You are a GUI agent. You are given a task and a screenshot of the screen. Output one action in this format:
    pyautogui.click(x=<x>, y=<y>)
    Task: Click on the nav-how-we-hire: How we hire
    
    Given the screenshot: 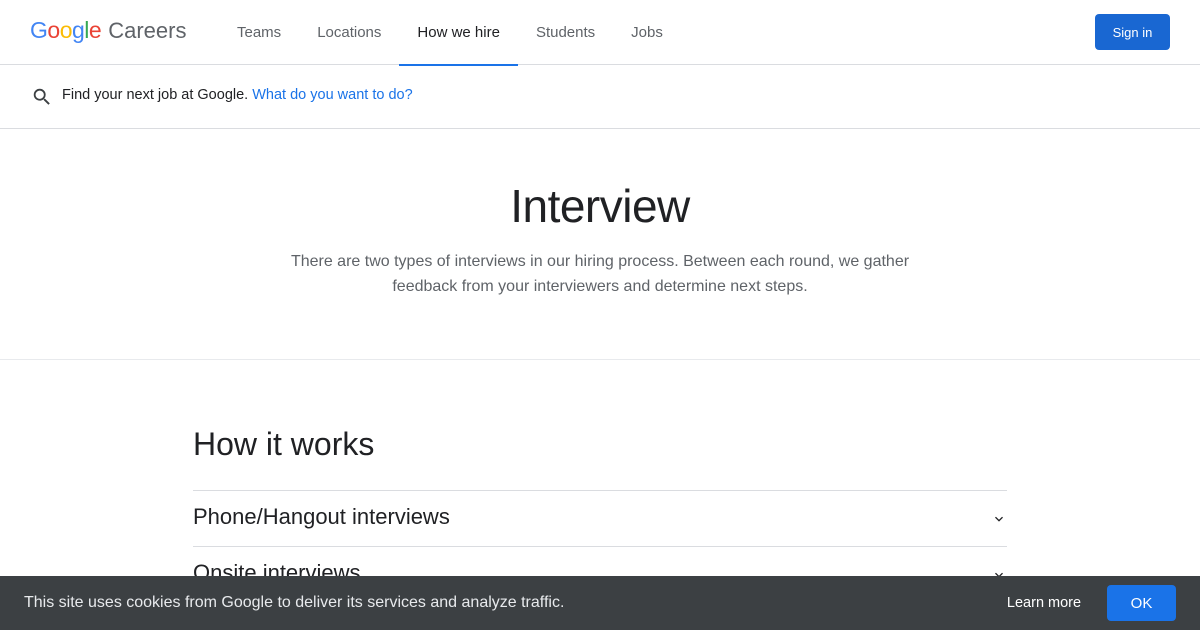 What is the action you would take?
    pyautogui.click(x=458, y=33)
    